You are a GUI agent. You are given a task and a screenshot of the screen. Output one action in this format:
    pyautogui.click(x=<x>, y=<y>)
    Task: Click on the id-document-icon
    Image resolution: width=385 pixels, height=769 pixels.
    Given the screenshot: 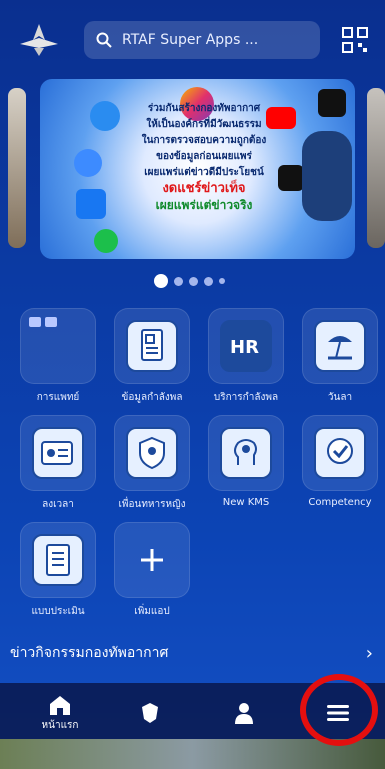 What is the action you would take?
    pyautogui.click(x=152, y=345)
    